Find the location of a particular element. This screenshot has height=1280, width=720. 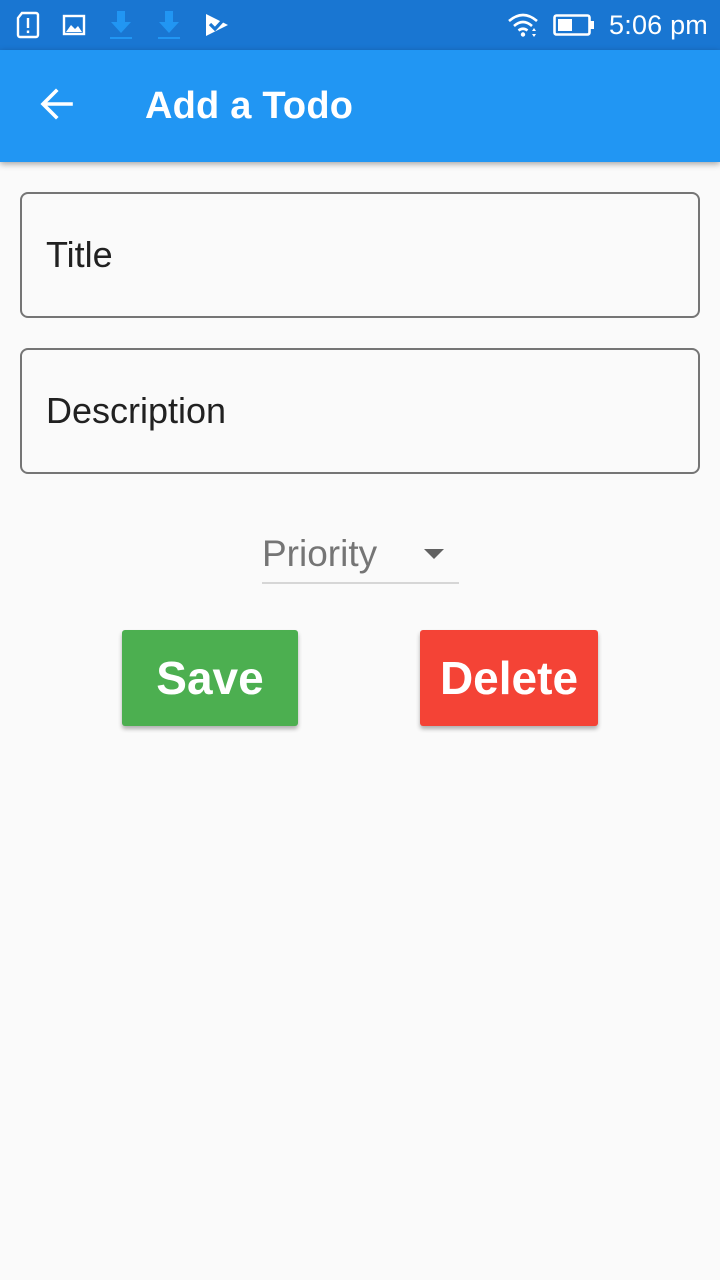

priority-dropdown: Priority is located at coordinates (360, 555).